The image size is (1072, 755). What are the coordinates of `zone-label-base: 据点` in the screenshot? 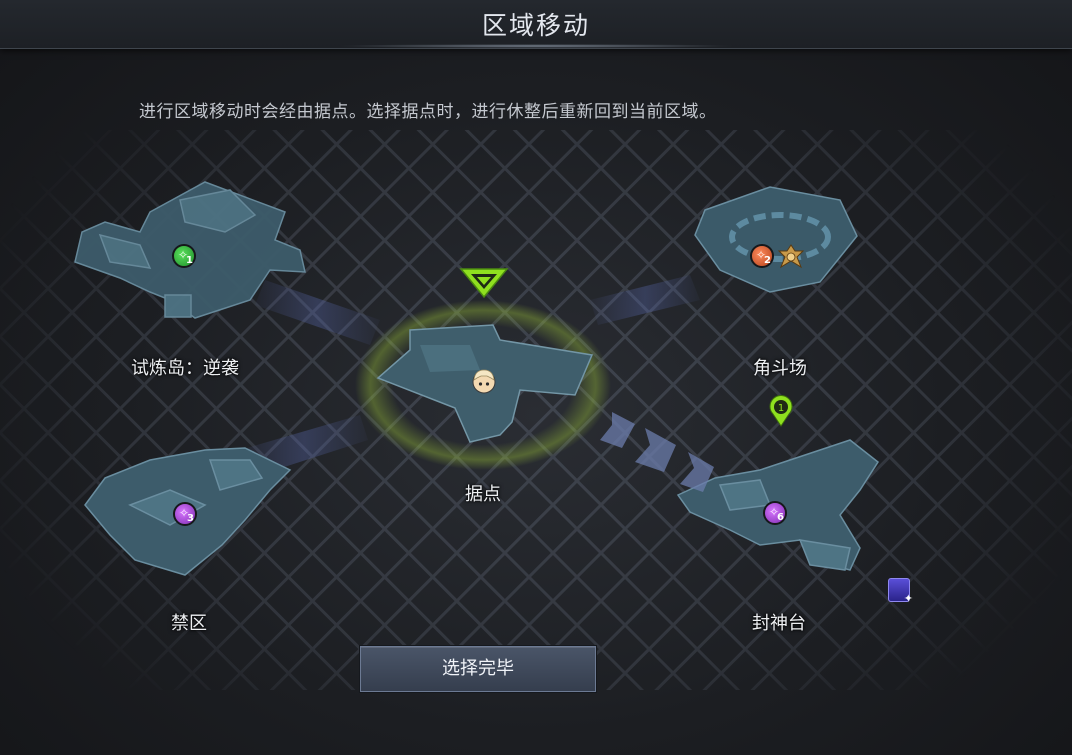 It's located at (483, 493).